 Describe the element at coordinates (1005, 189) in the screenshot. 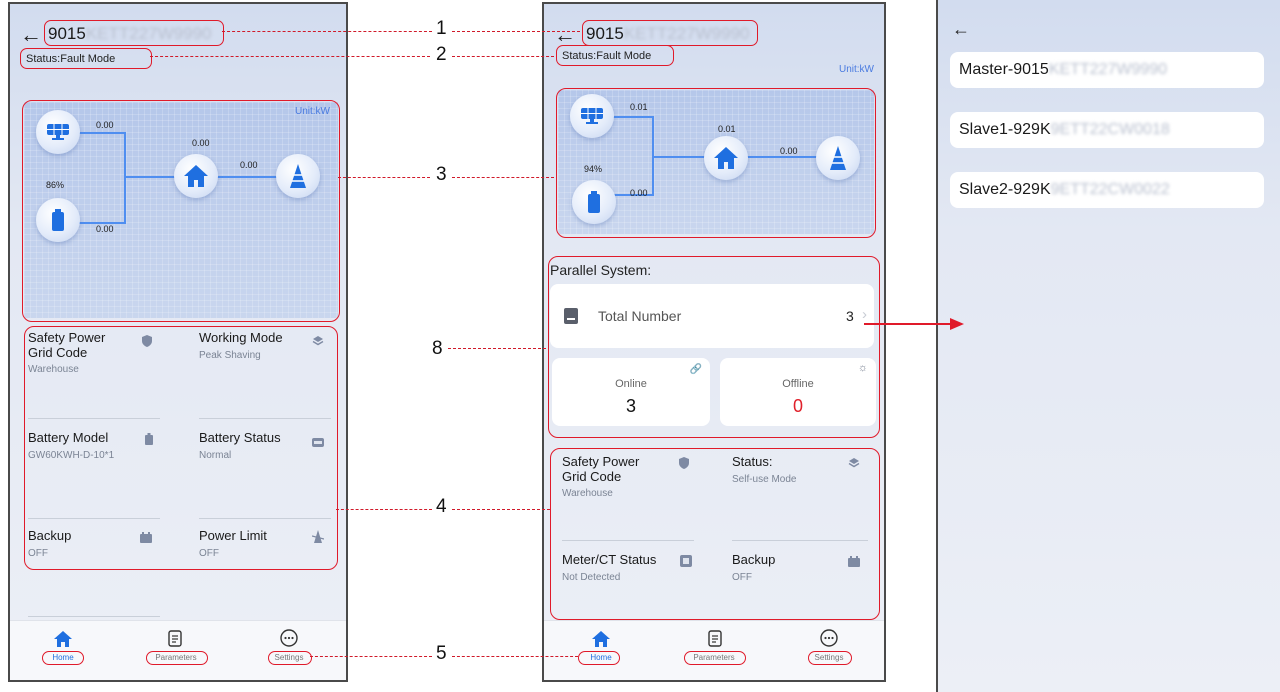

I see `slave2-label: Slave2-929K` at that location.